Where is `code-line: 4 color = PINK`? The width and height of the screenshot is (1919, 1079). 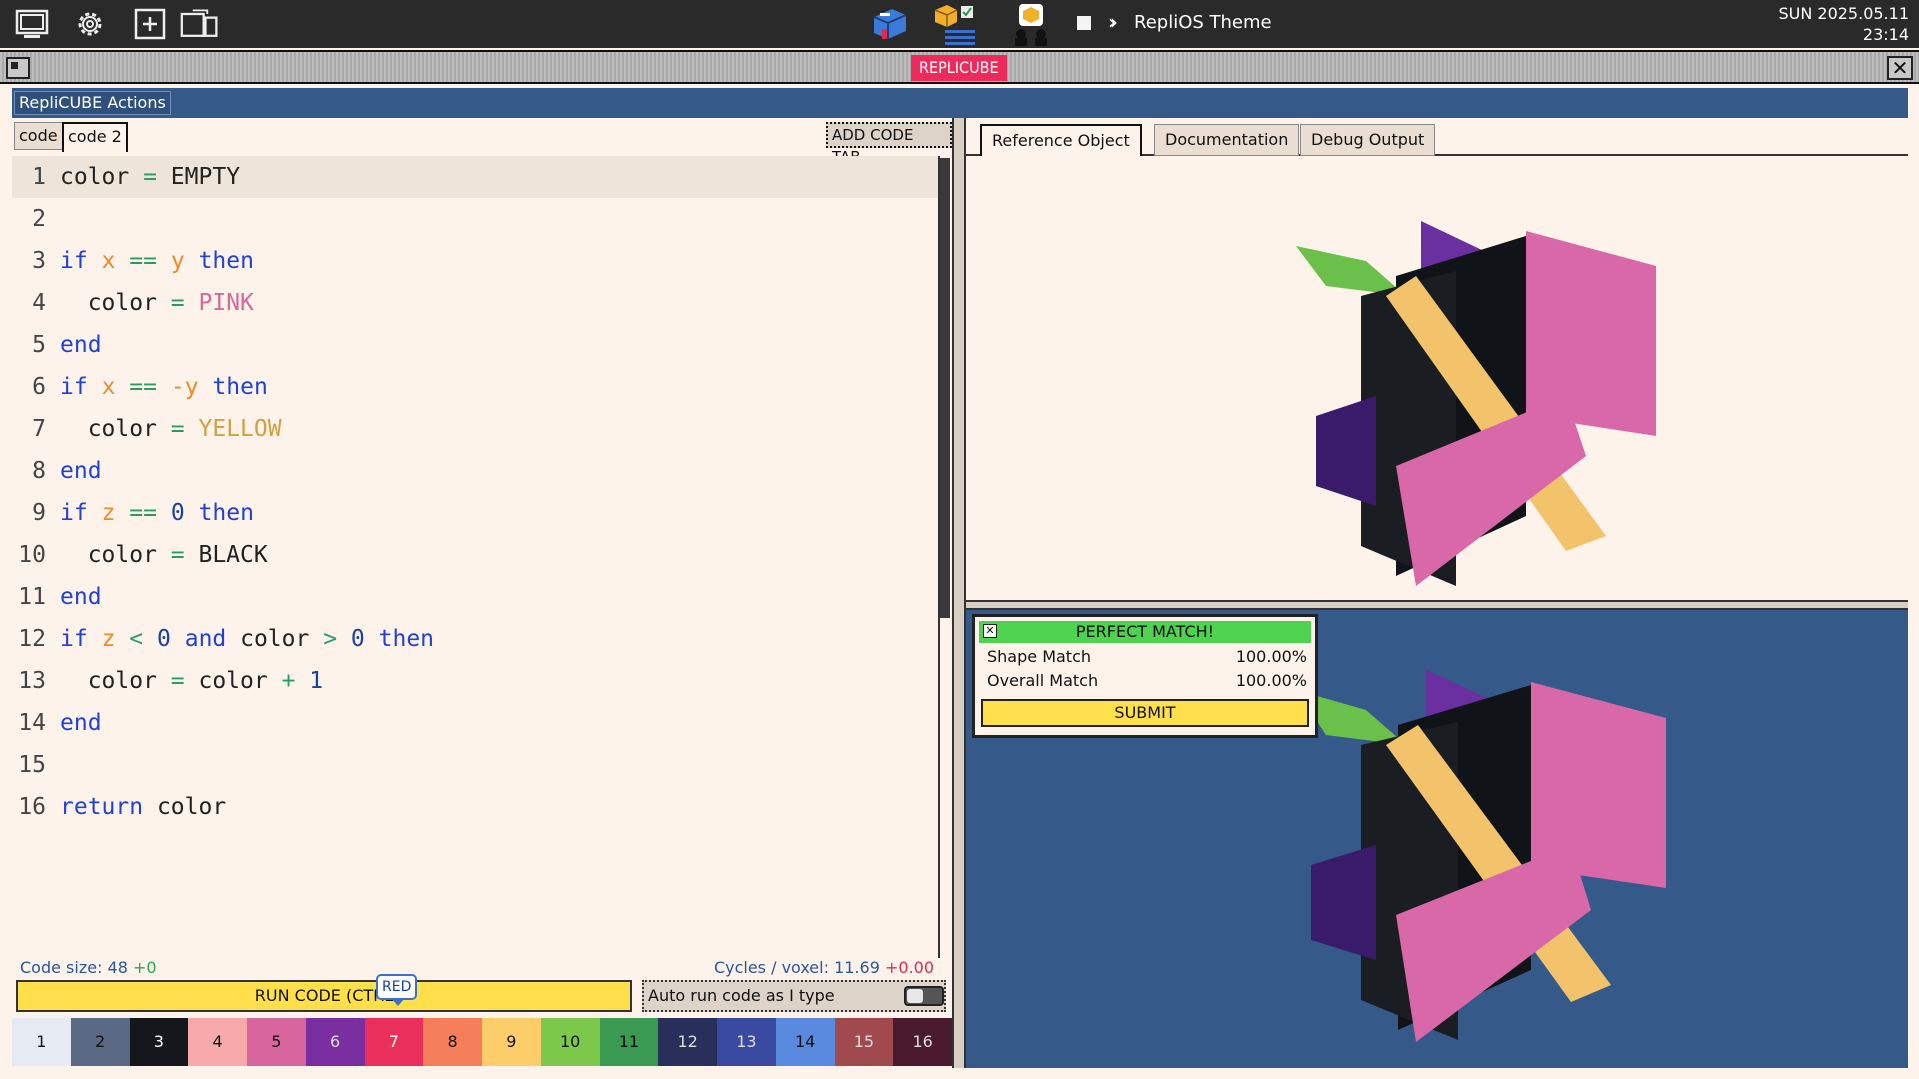
code-line: 4 color = PINK is located at coordinates (476, 303).